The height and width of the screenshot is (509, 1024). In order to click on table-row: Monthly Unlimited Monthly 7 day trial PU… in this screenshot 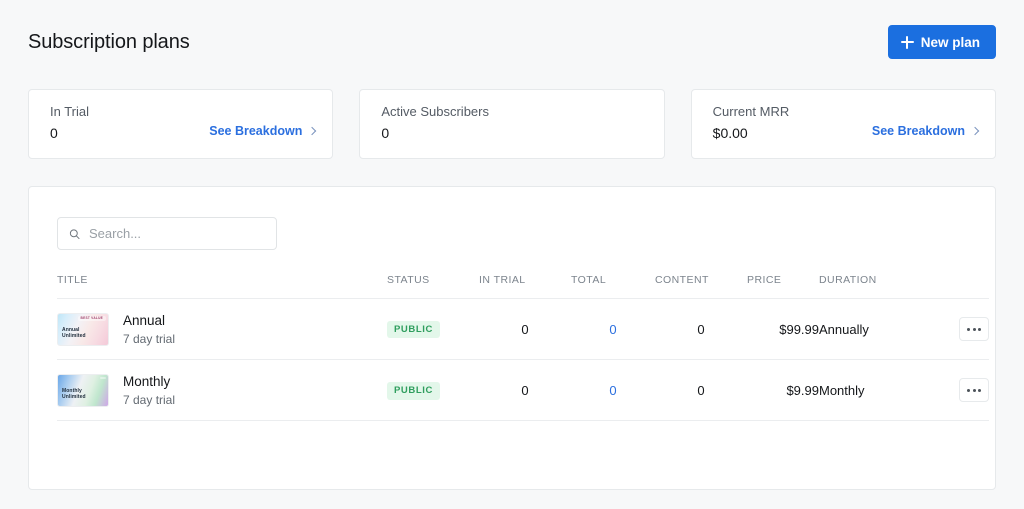, I will do `click(523, 390)`.